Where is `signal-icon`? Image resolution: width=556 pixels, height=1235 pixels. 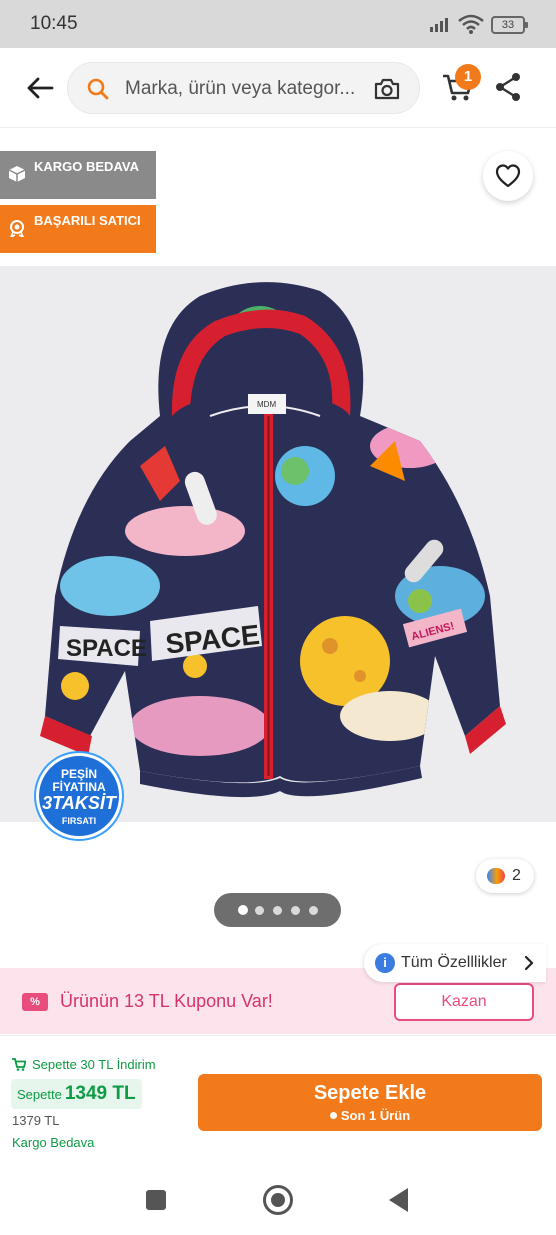 signal-icon is located at coordinates (439, 25).